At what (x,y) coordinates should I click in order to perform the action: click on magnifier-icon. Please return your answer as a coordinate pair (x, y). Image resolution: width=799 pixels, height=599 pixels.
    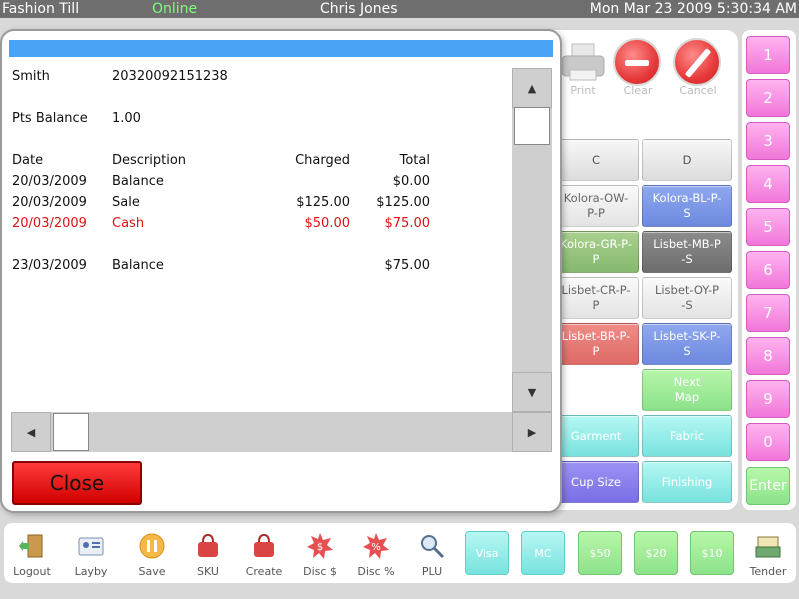
    Looking at the image, I should click on (433, 547).